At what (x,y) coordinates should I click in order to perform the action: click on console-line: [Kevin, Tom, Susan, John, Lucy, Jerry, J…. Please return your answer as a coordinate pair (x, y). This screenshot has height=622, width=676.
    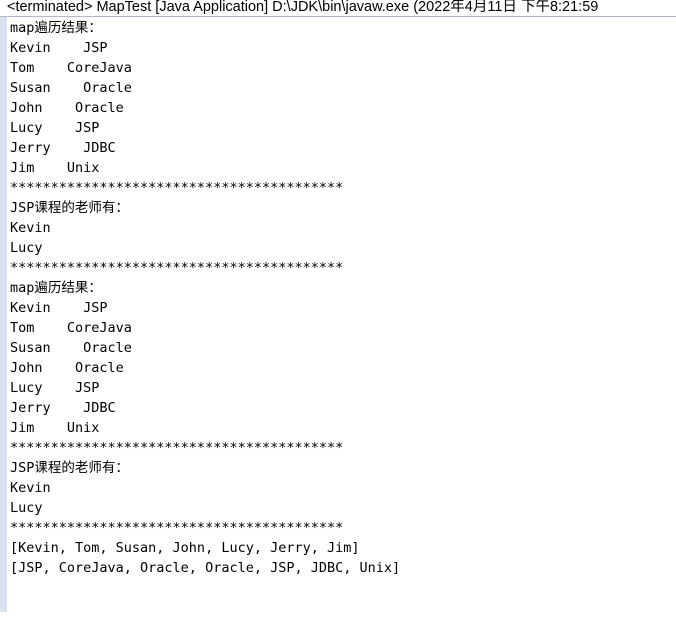
    Looking at the image, I should click on (185, 548).